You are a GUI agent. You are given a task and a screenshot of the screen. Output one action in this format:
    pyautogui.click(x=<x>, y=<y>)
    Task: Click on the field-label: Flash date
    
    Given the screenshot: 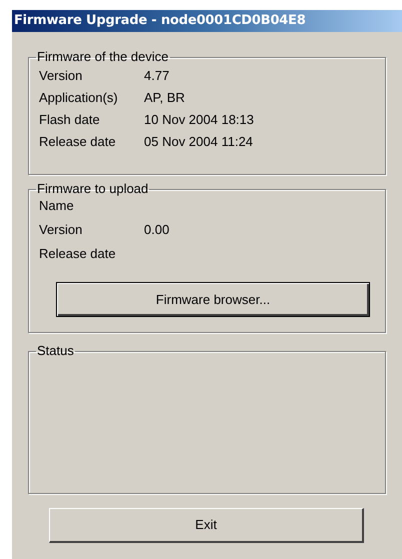 What is the action you would take?
    pyautogui.click(x=70, y=120)
    